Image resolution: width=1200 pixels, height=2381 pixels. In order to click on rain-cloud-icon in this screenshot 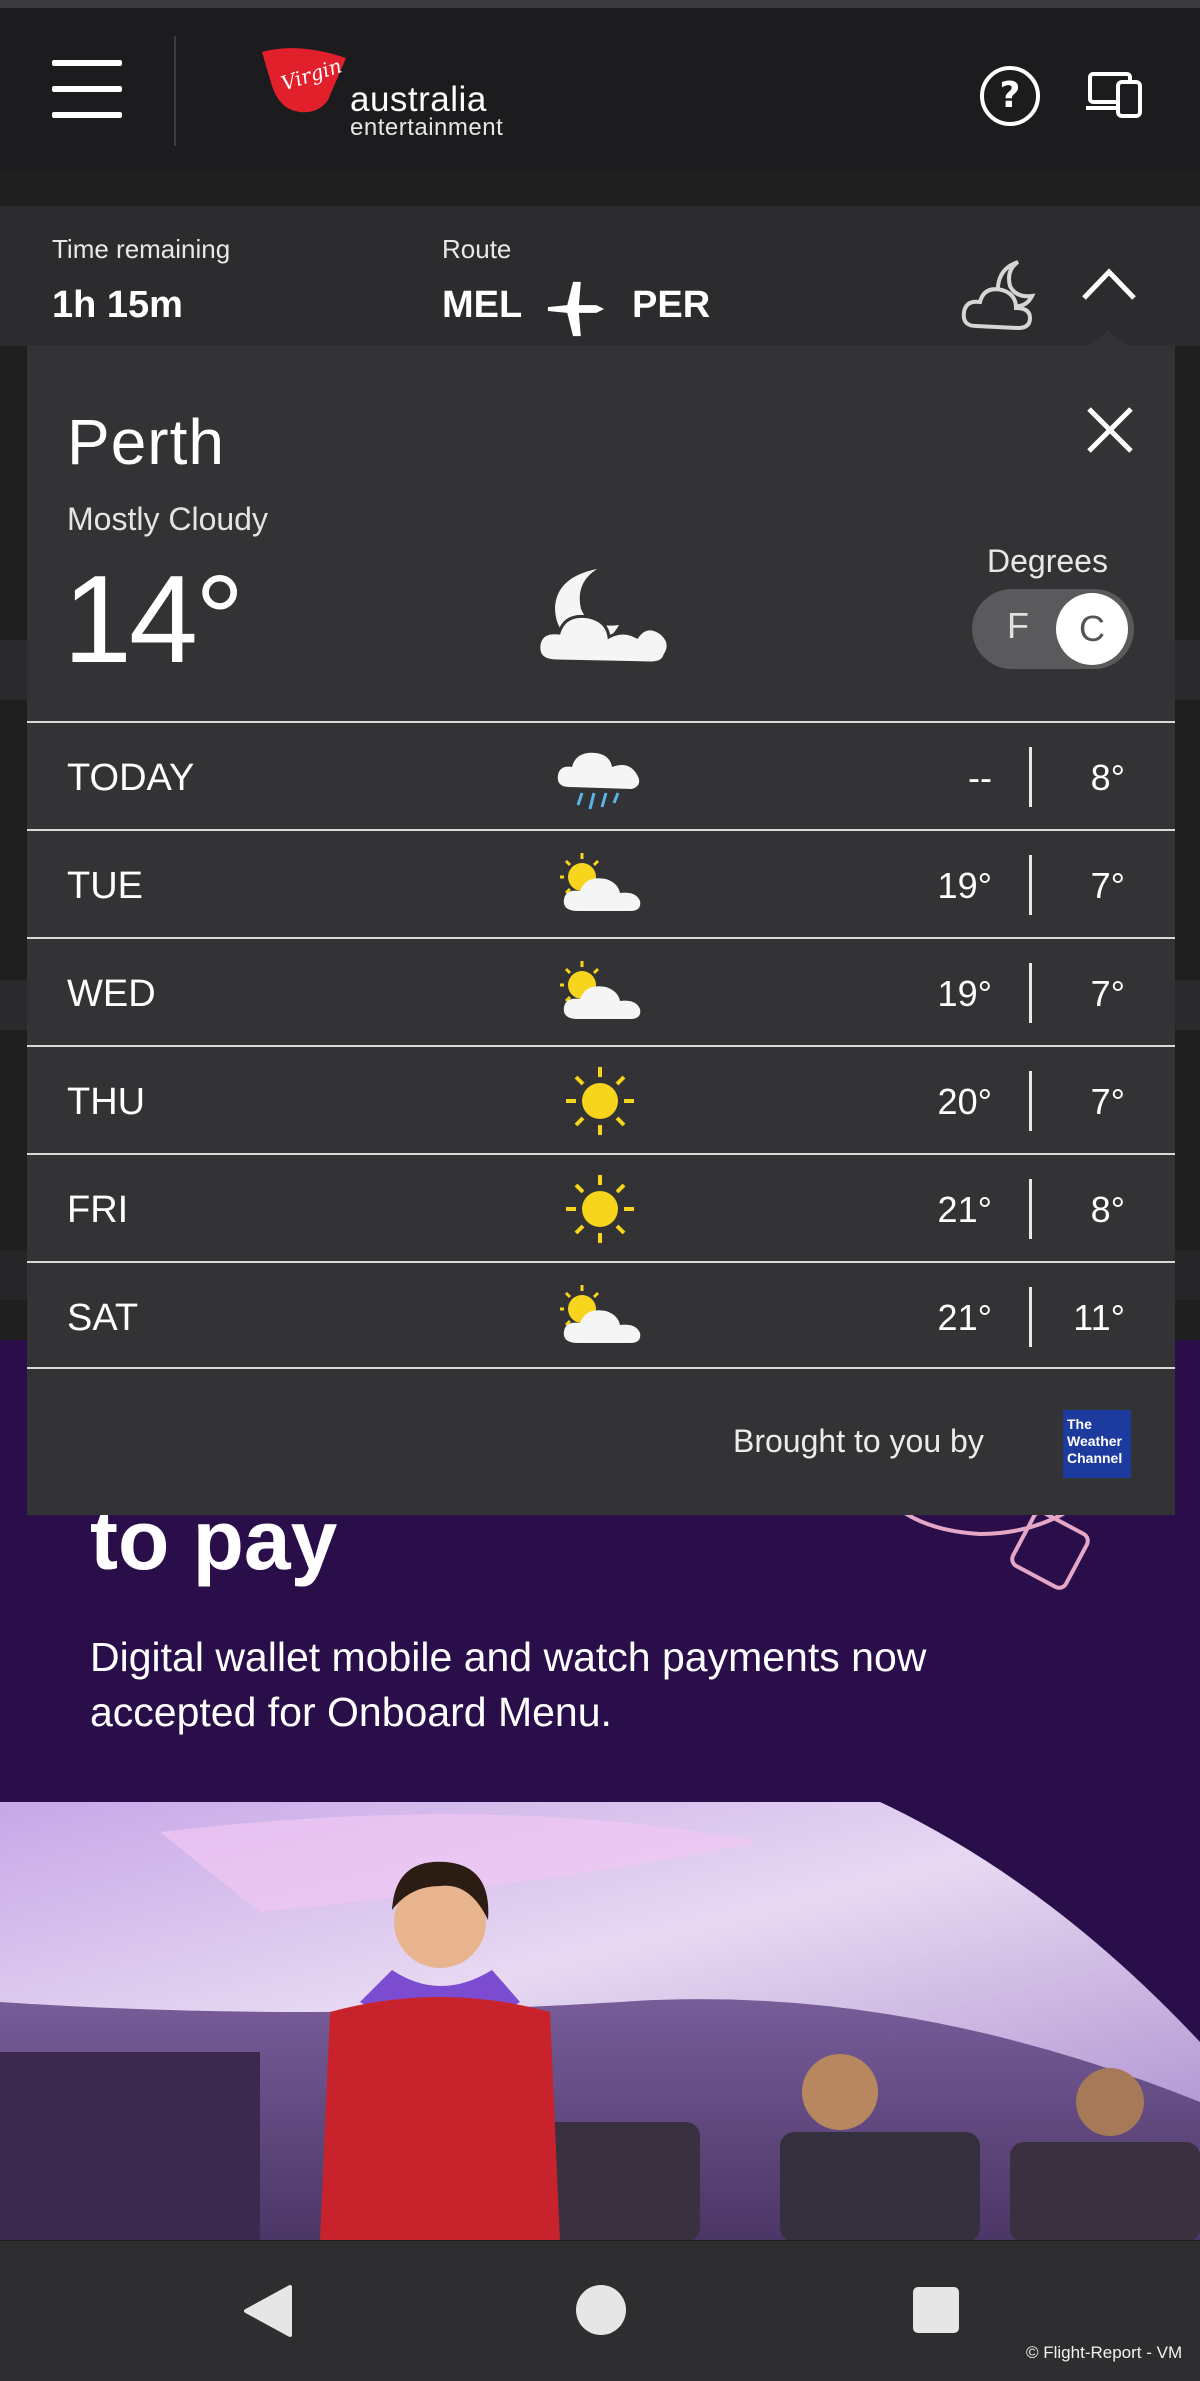, I will do `click(598, 781)`.